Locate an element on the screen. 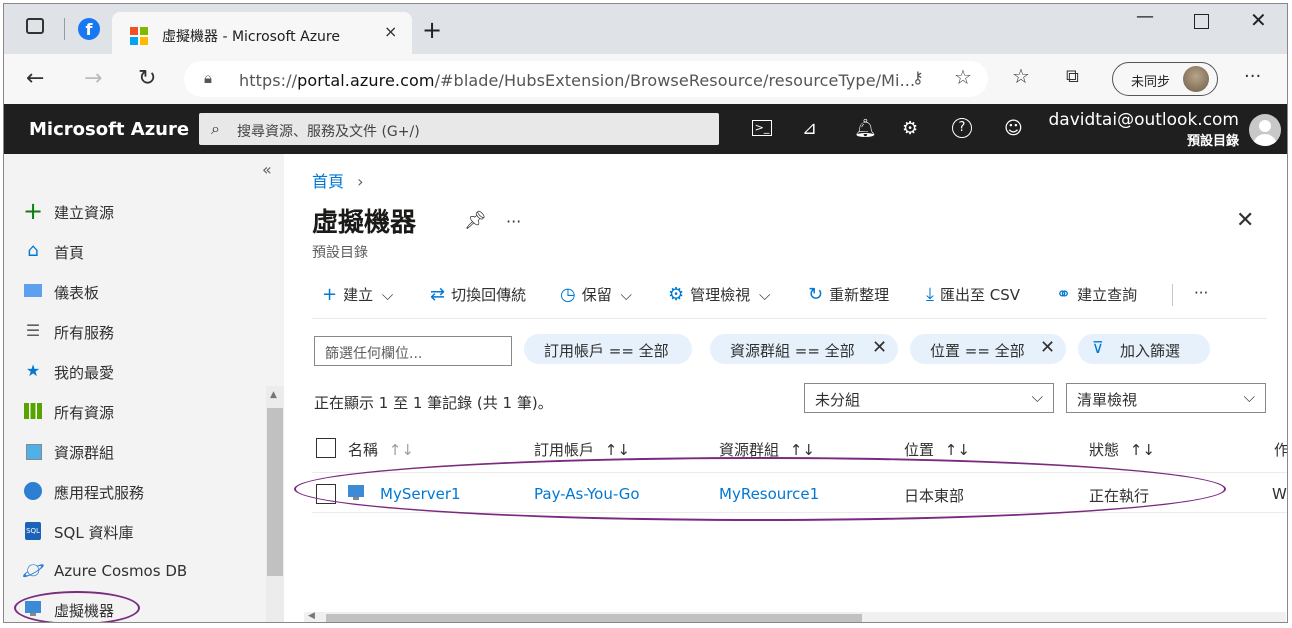 The height and width of the screenshot is (628, 1292). close-window-button: ✕ is located at coordinates (1258, 20).